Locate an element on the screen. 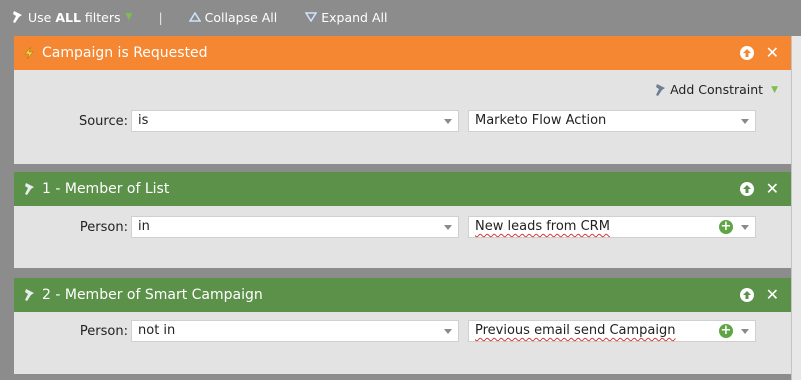 The height and width of the screenshot is (380, 801). constraint-row: Source: is Marketo Flow Action is located at coordinates (402, 122).